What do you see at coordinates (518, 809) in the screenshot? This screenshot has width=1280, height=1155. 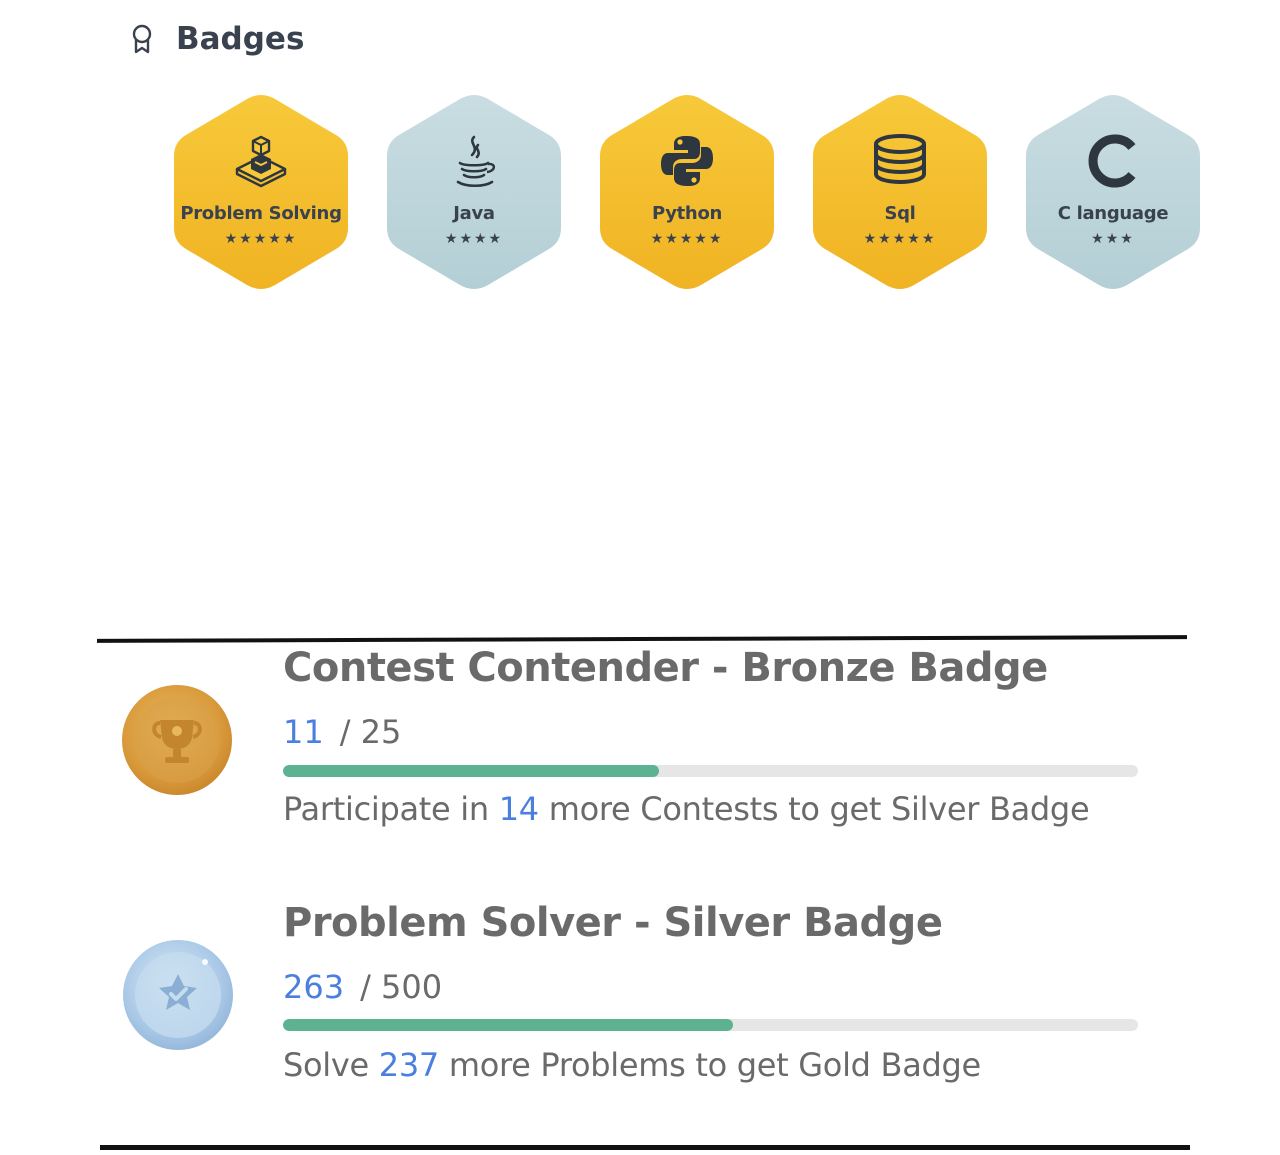 I see `hint-number: 14` at bounding box center [518, 809].